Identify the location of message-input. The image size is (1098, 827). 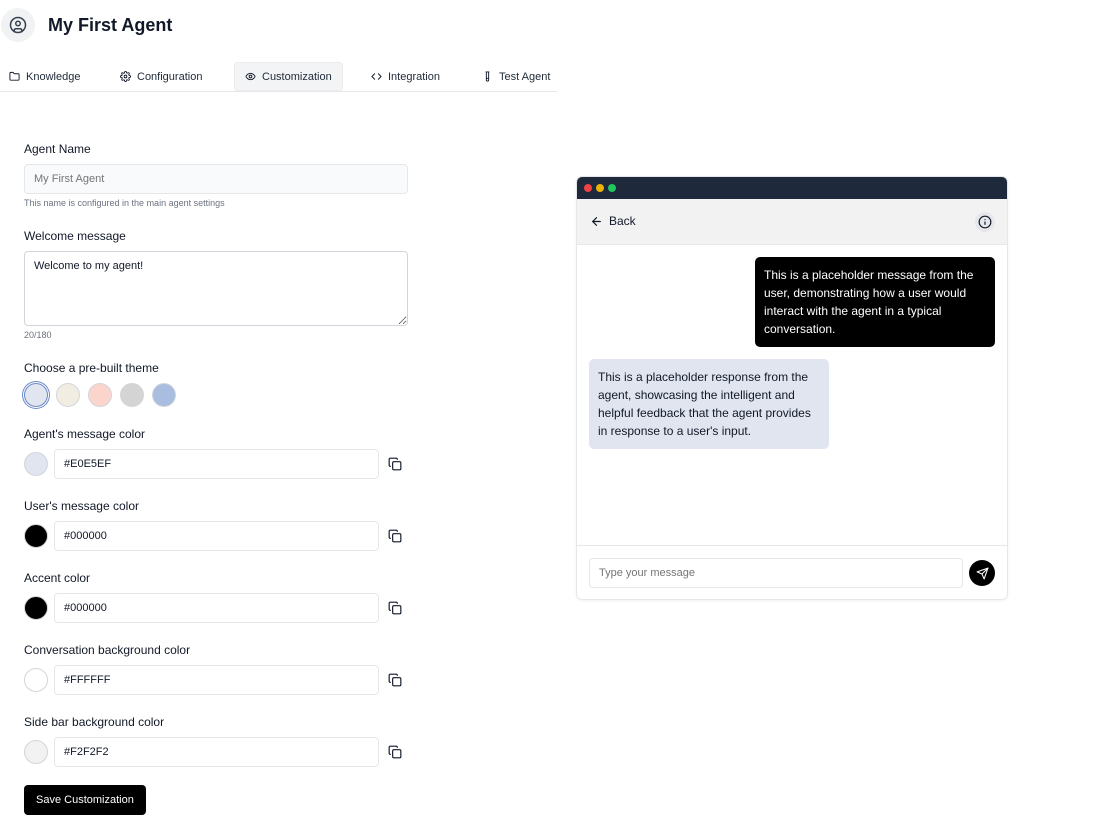
(776, 573).